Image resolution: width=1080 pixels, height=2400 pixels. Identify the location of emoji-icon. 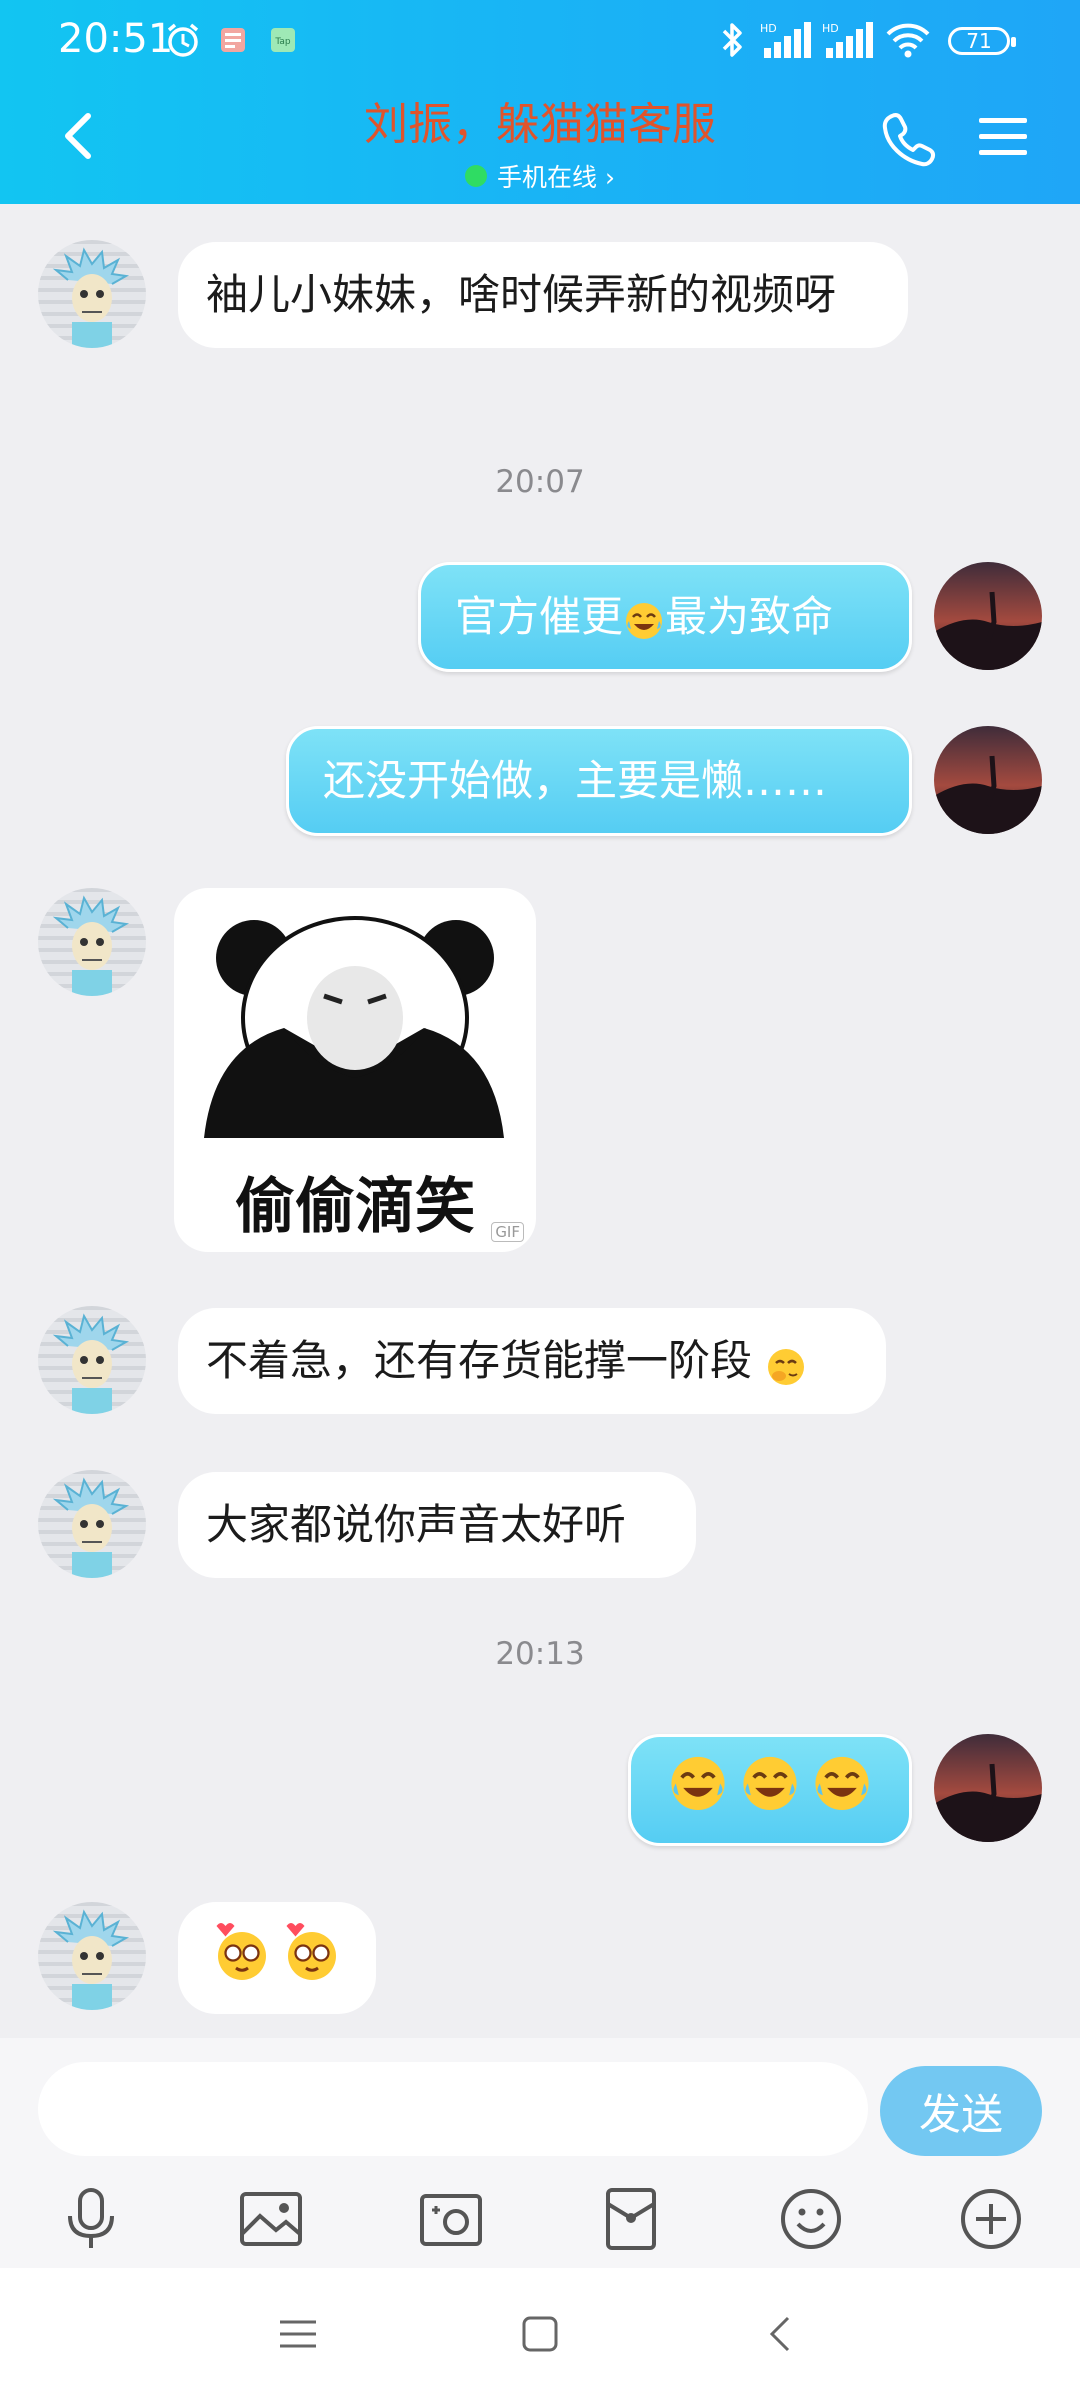
(811, 2219).